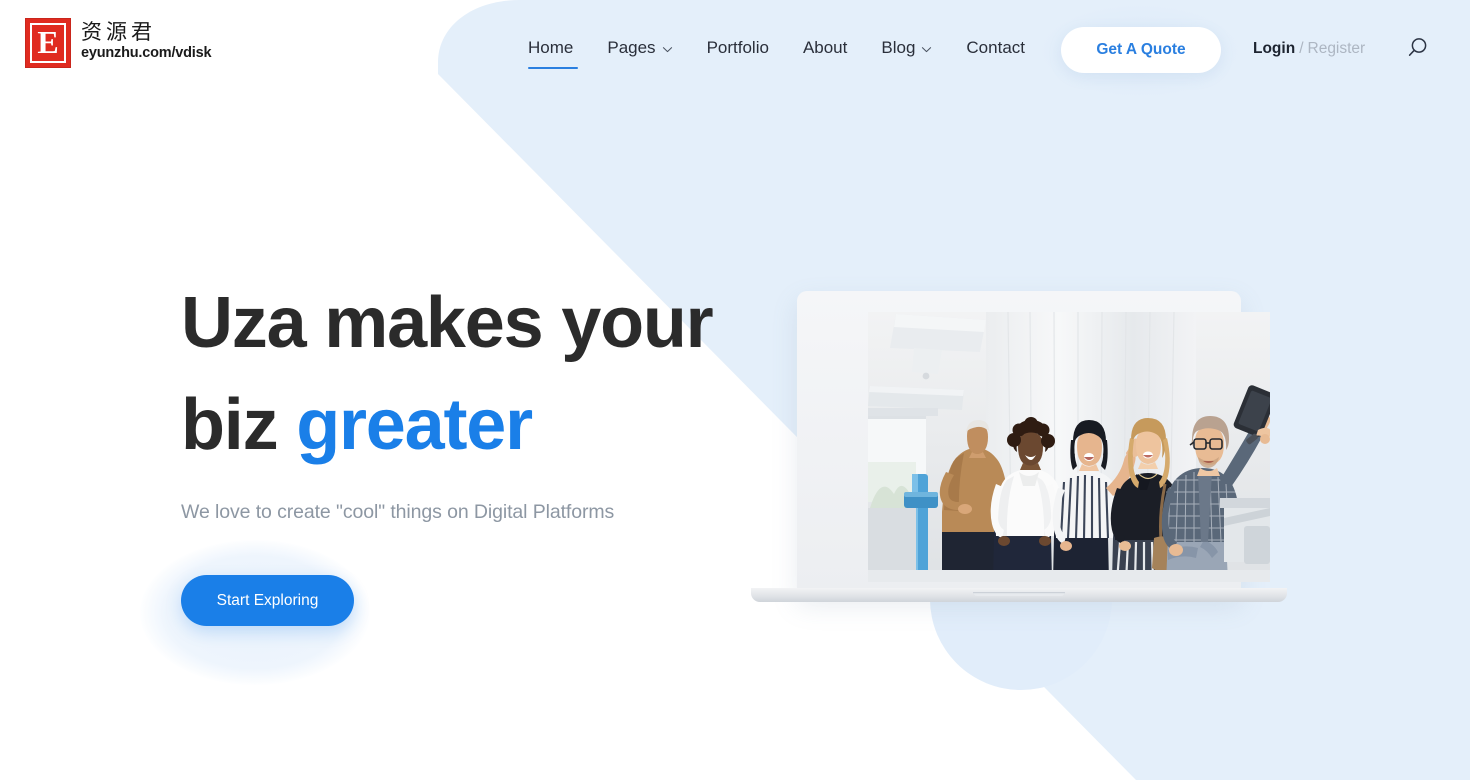 The width and height of the screenshot is (1470, 780). I want to click on brand-text: 资源君 eyunzhu.com/vdisk, so click(146, 40).